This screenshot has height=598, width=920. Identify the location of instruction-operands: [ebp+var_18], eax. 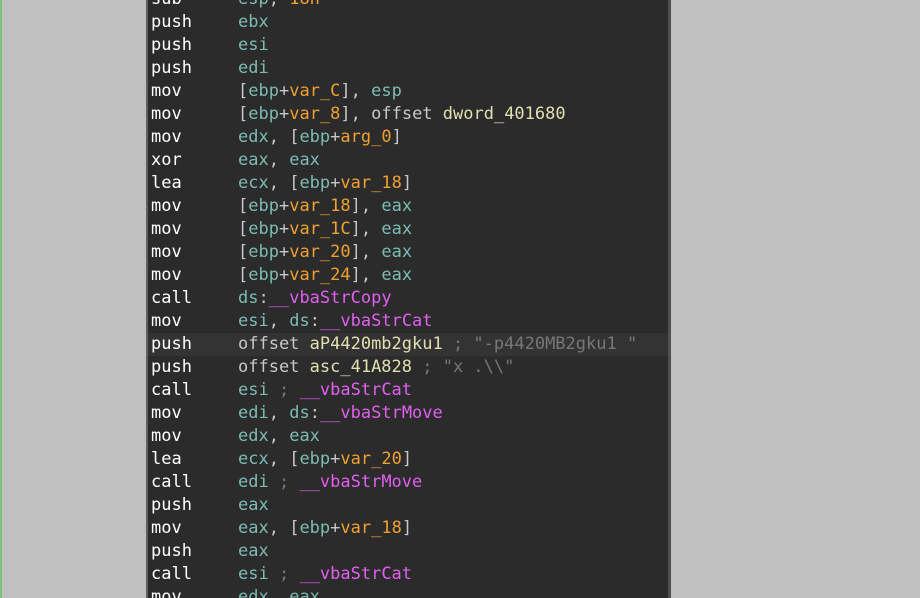
(325, 206).